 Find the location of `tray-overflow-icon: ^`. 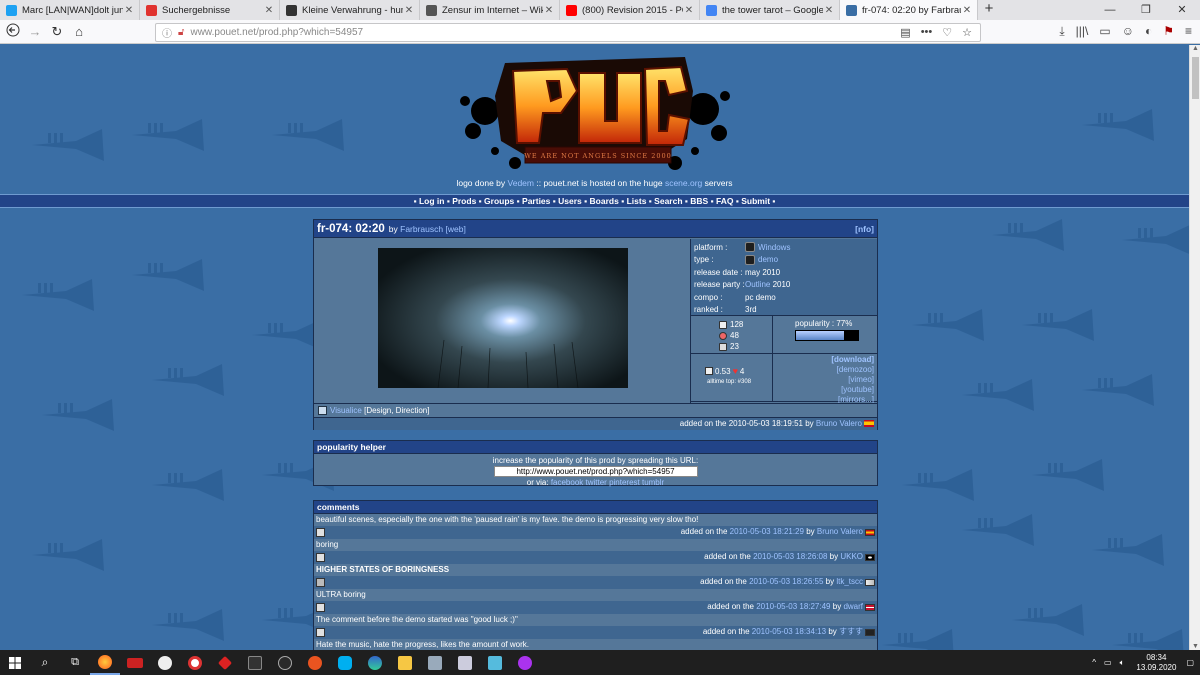

tray-overflow-icon: ^ is located at coordinates (1094, 662).